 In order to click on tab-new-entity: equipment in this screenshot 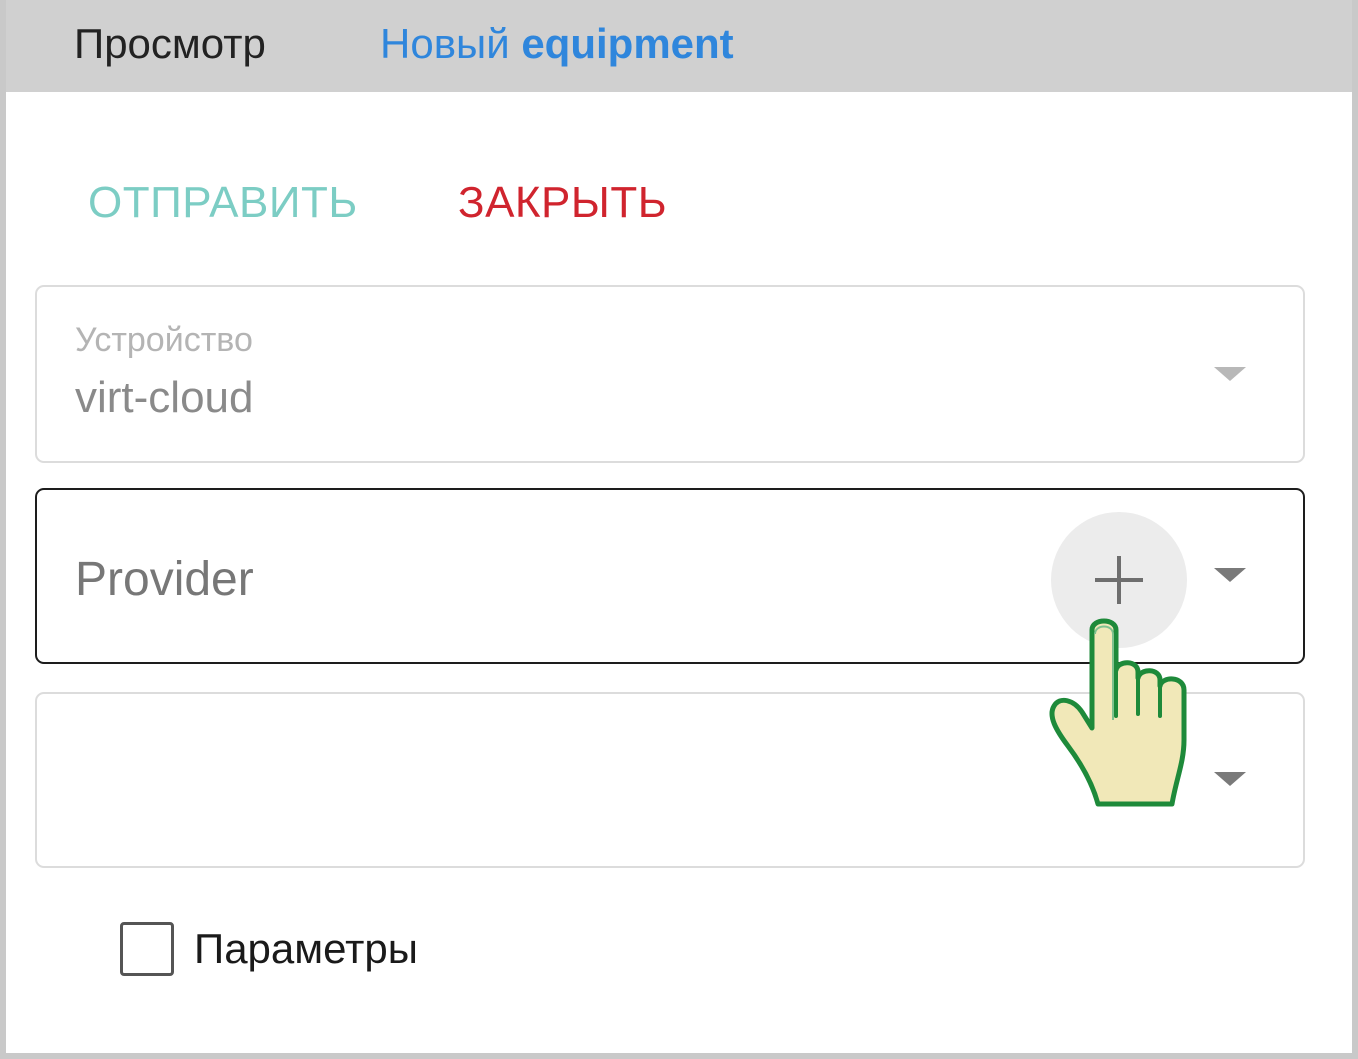, I will do `click(627, 43)`.